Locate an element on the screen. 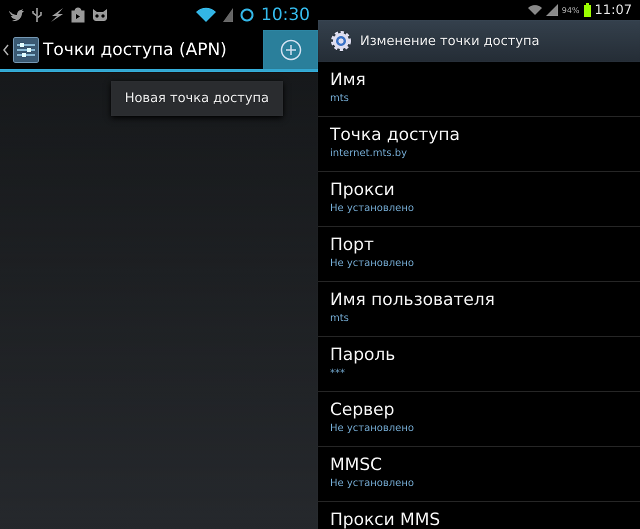  setting-title: MMSC is located at coordinates (356, 465).